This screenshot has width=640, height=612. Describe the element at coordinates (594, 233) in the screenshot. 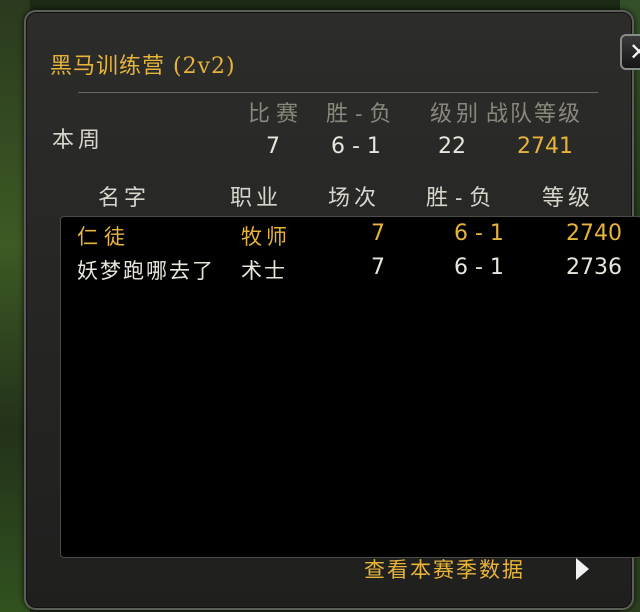

I see `member-rating: 2740` at that location.